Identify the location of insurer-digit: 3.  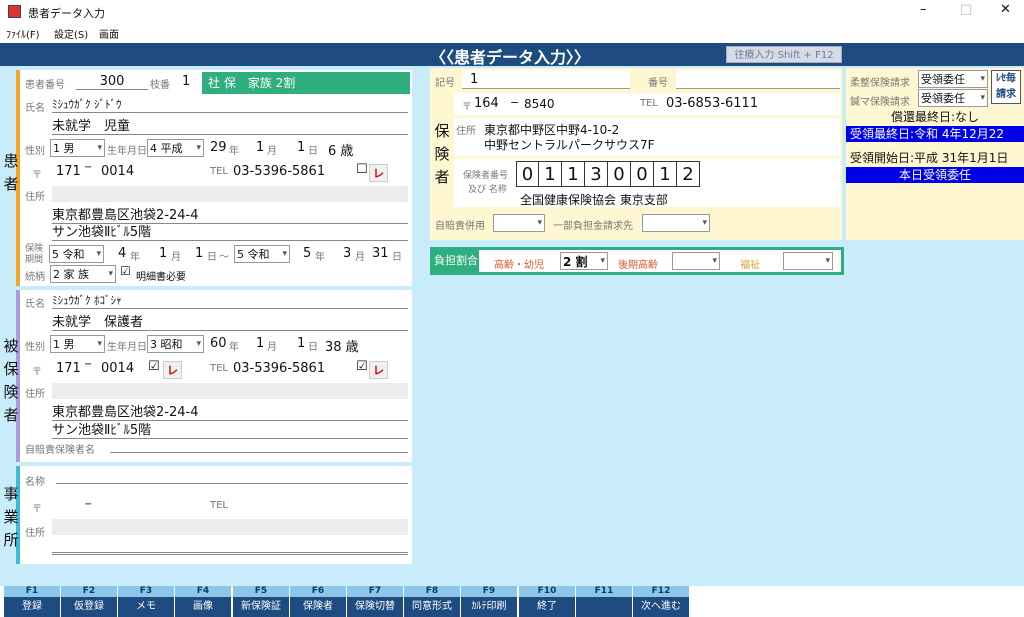
(596, 174).